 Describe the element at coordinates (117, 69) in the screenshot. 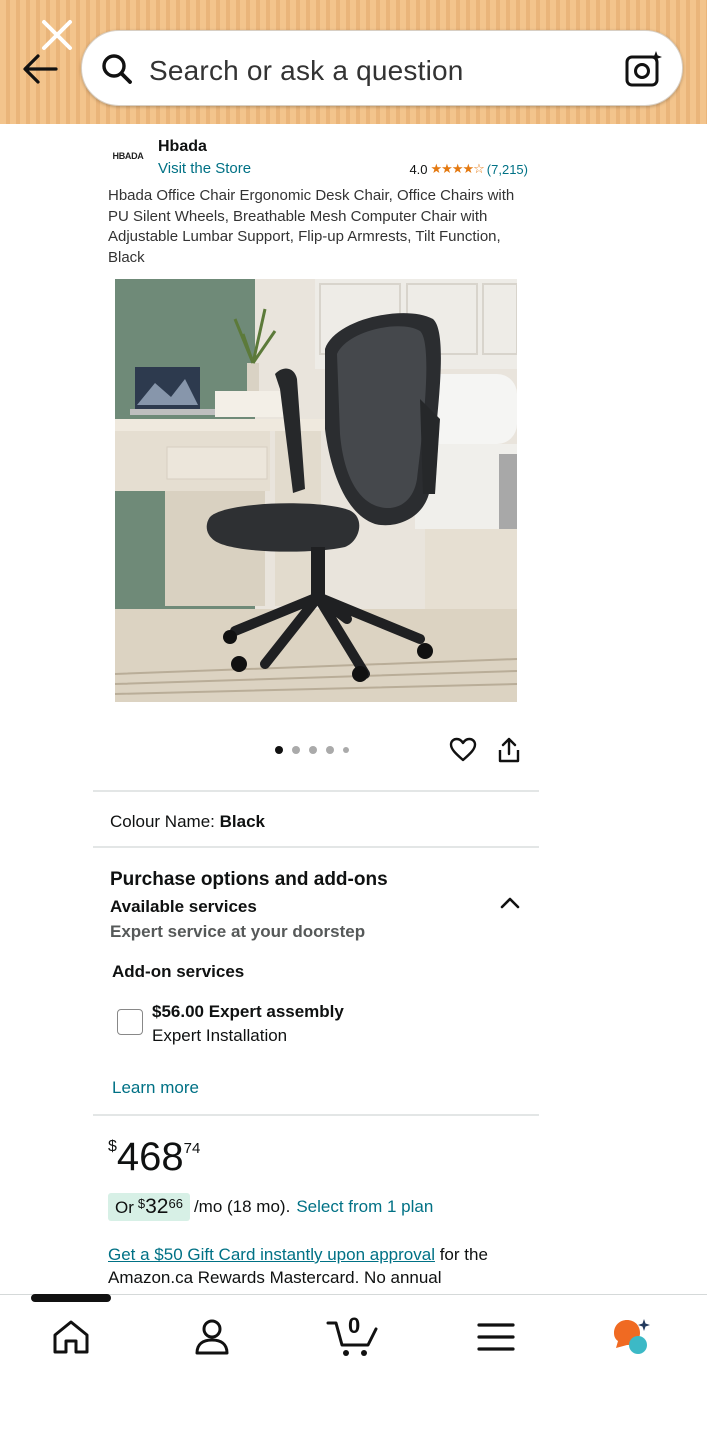

I see `search-icon` at that location.